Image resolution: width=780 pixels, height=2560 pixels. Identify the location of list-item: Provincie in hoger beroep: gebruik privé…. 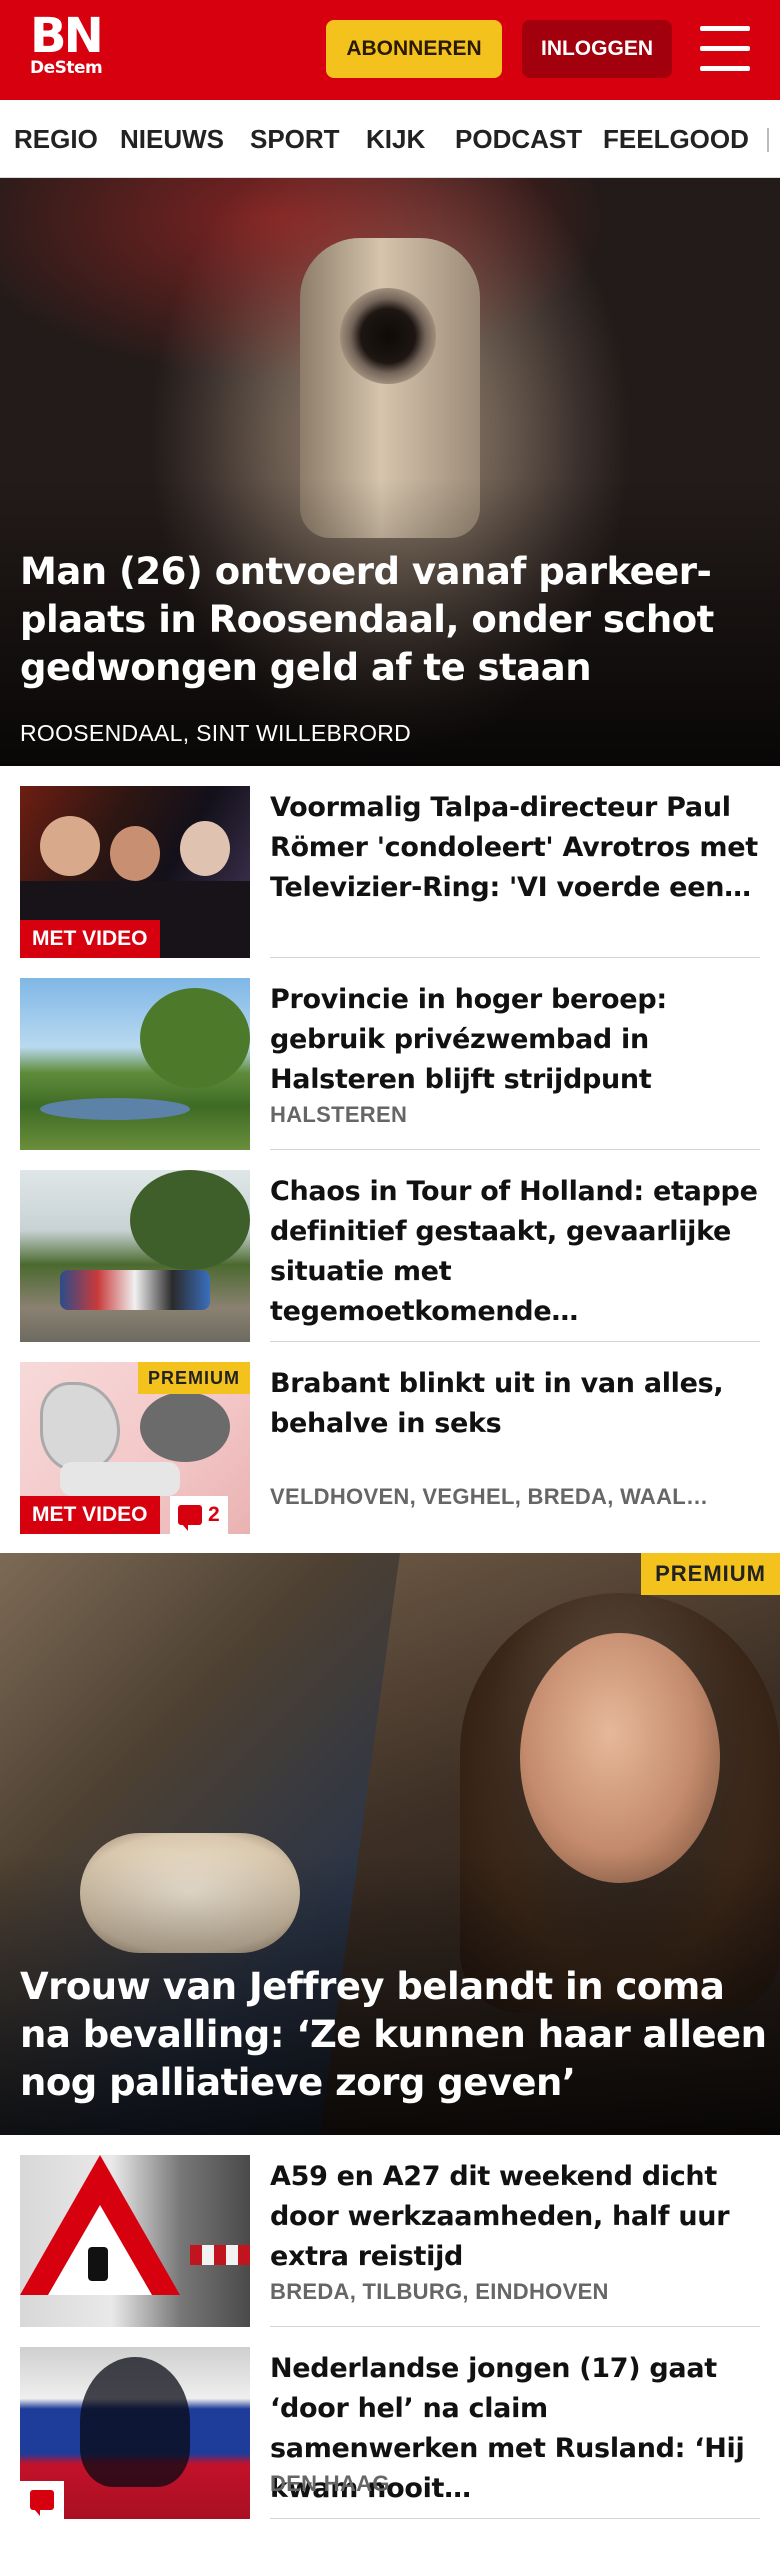
(390, 1054).